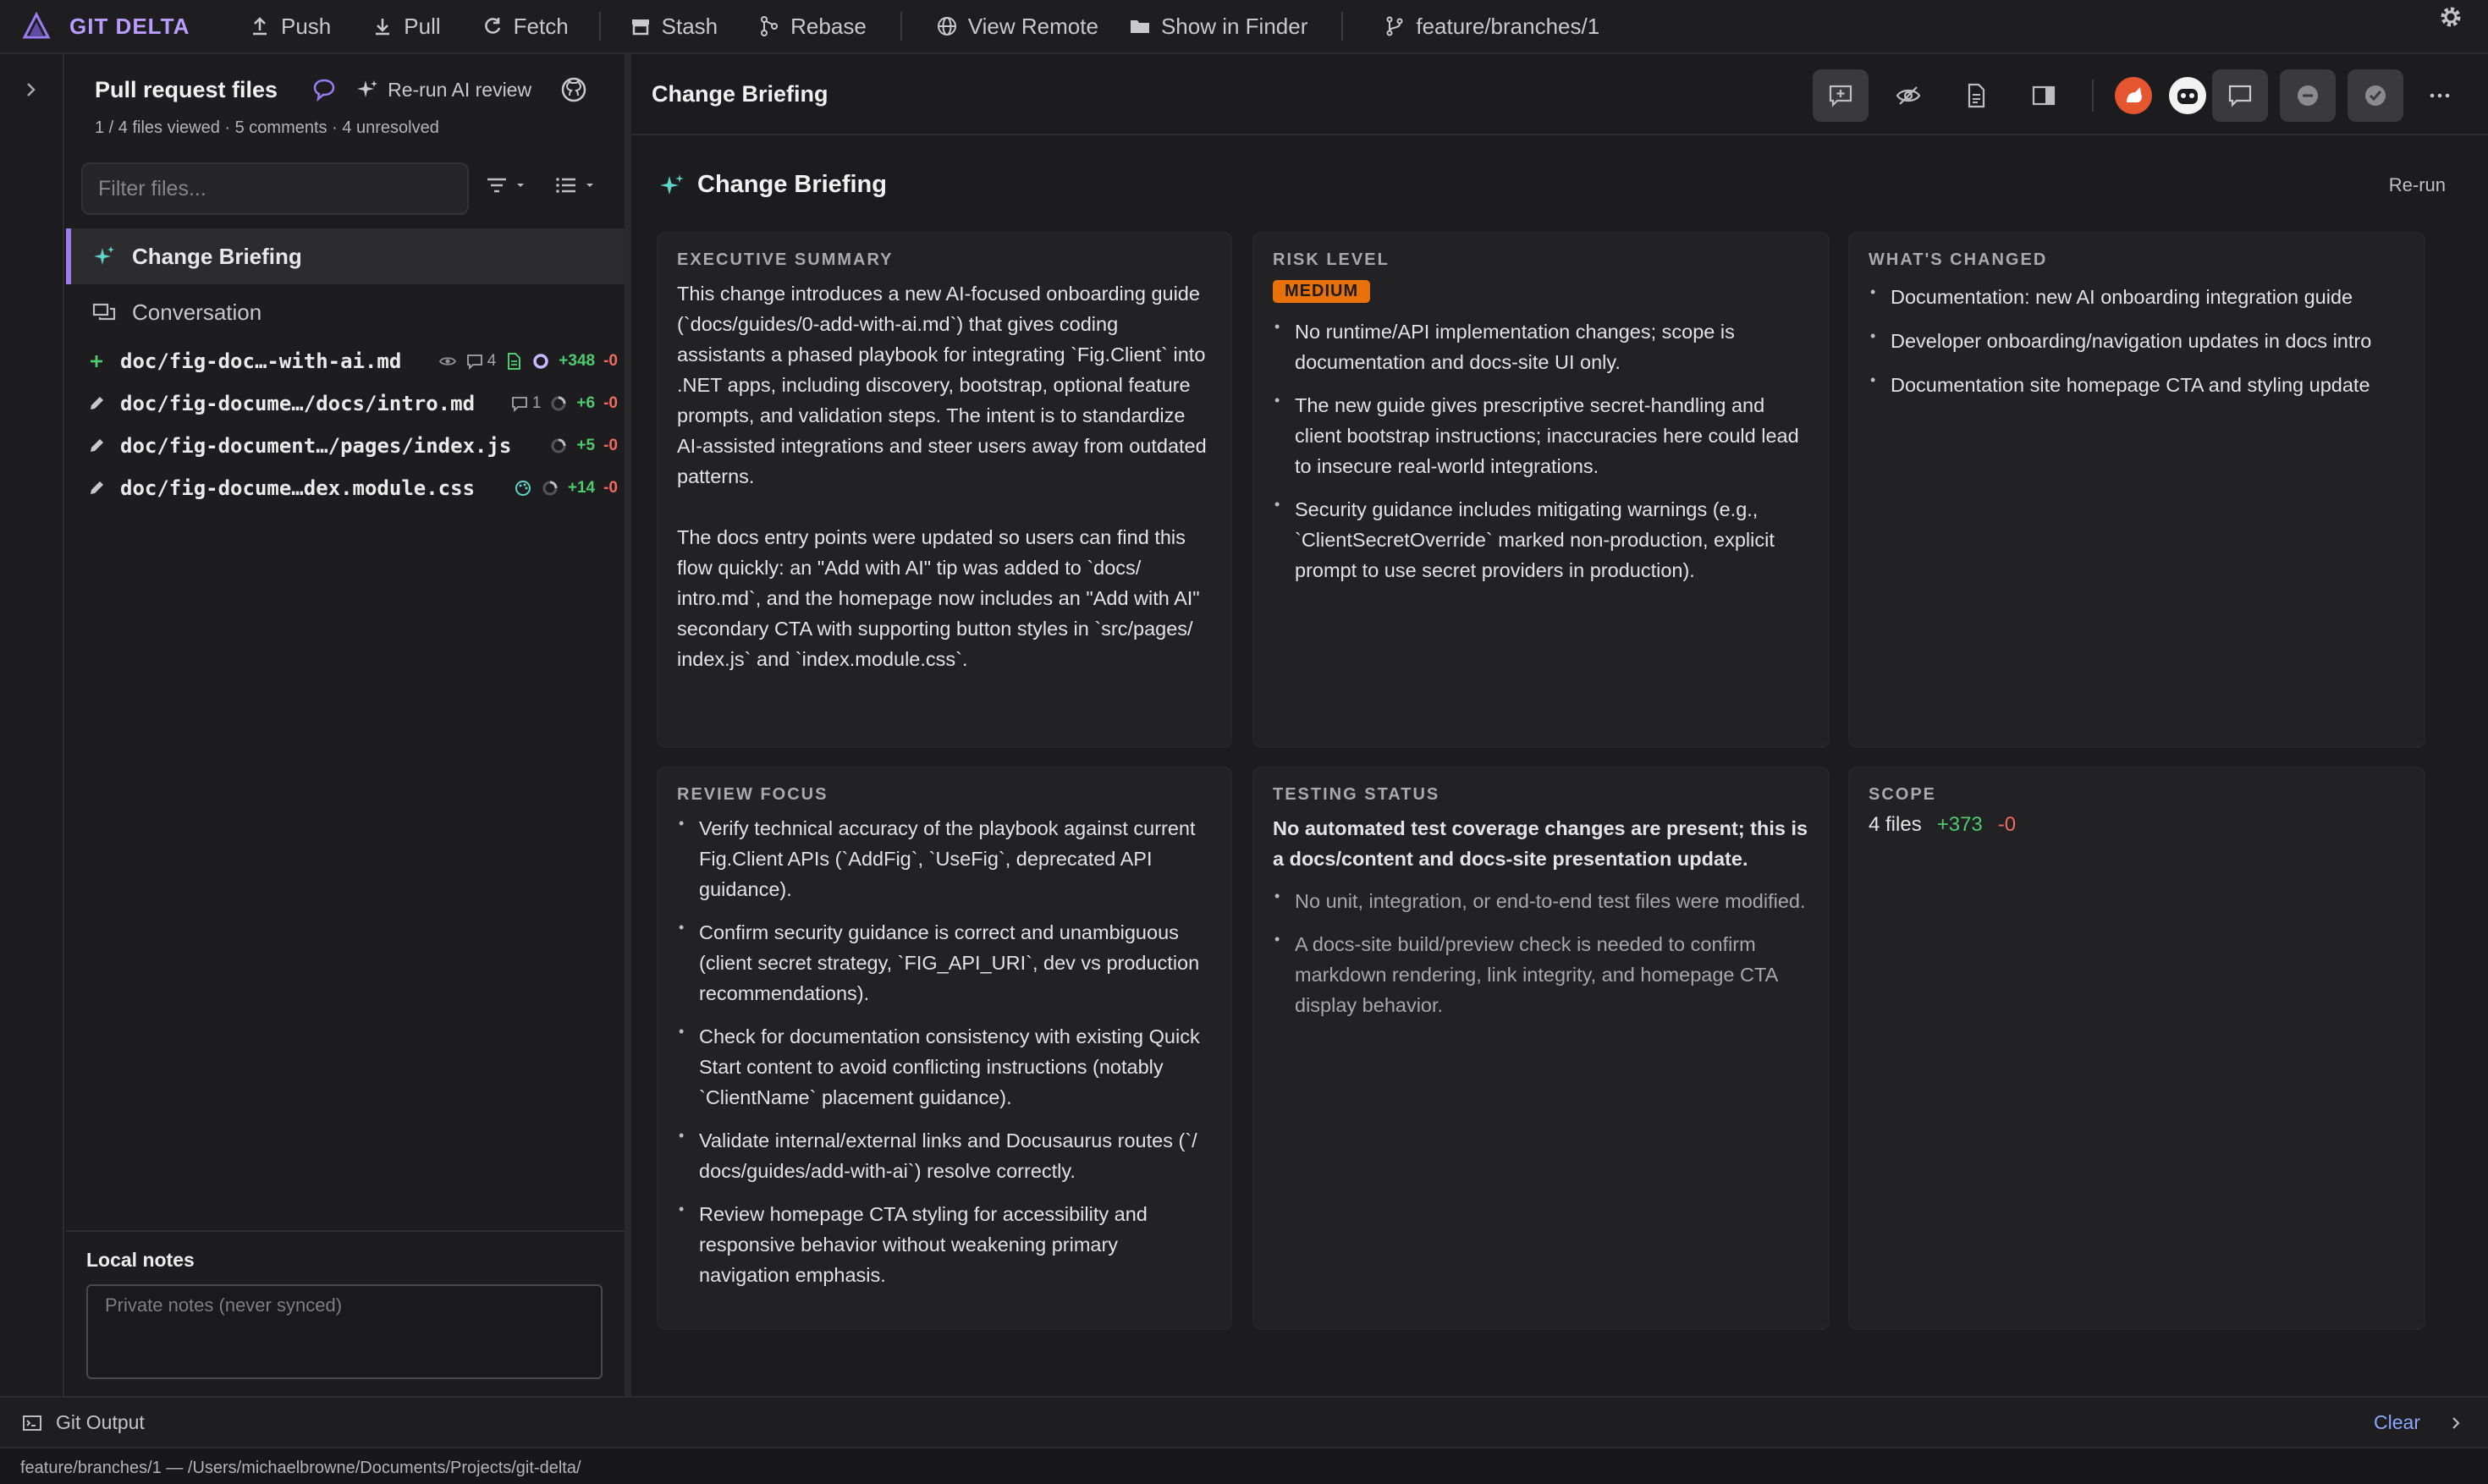 This screenshot has height=1484, width=2488. I want to click on git-output-toggle: Git Output, so click(83, 1422).